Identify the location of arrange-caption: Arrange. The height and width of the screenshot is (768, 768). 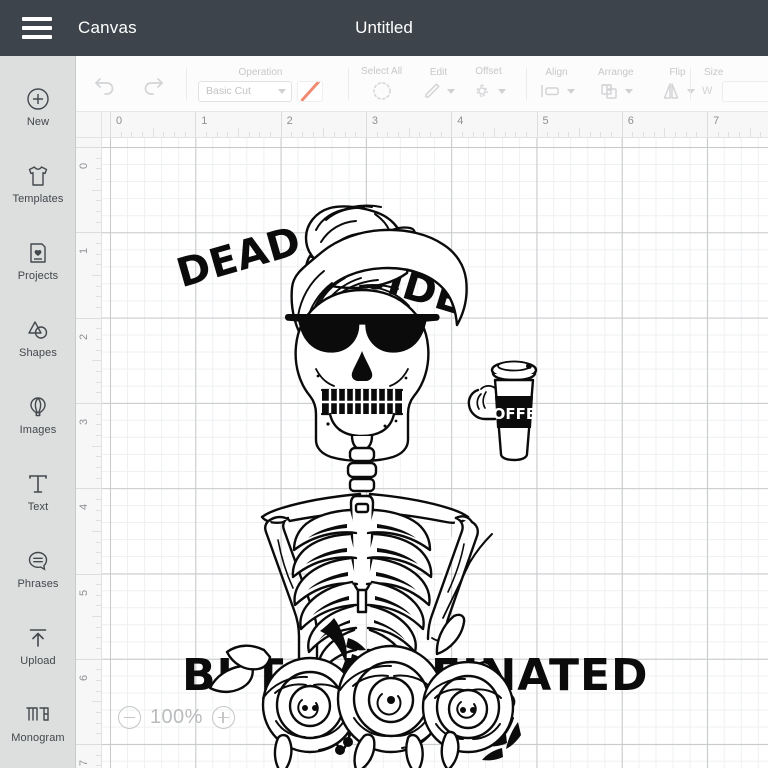
(616, 72).